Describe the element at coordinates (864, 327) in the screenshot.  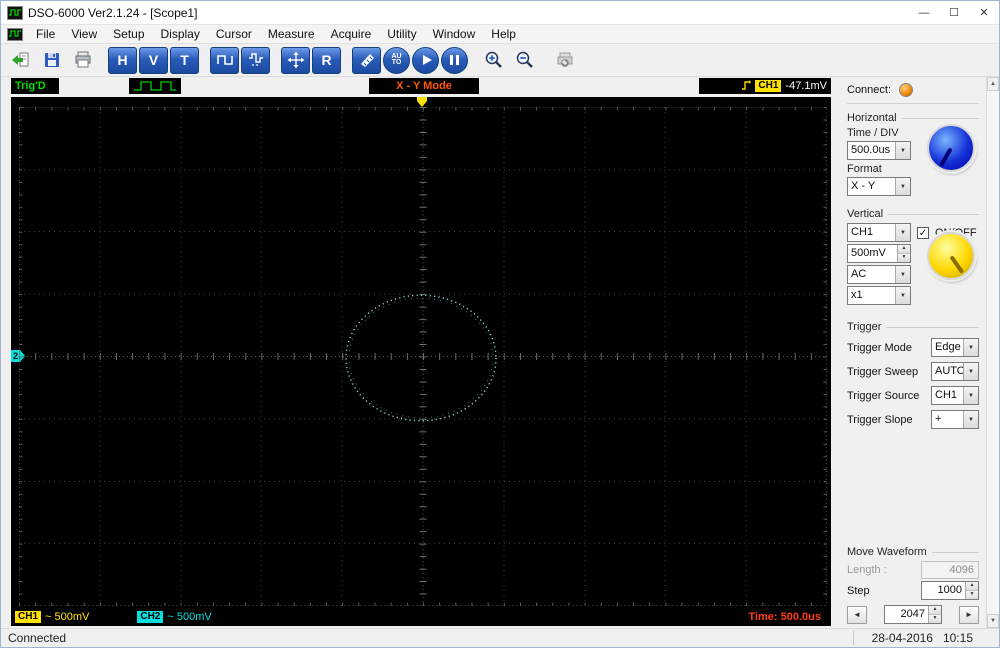
I see `trigger-title: Trigger` at that location.